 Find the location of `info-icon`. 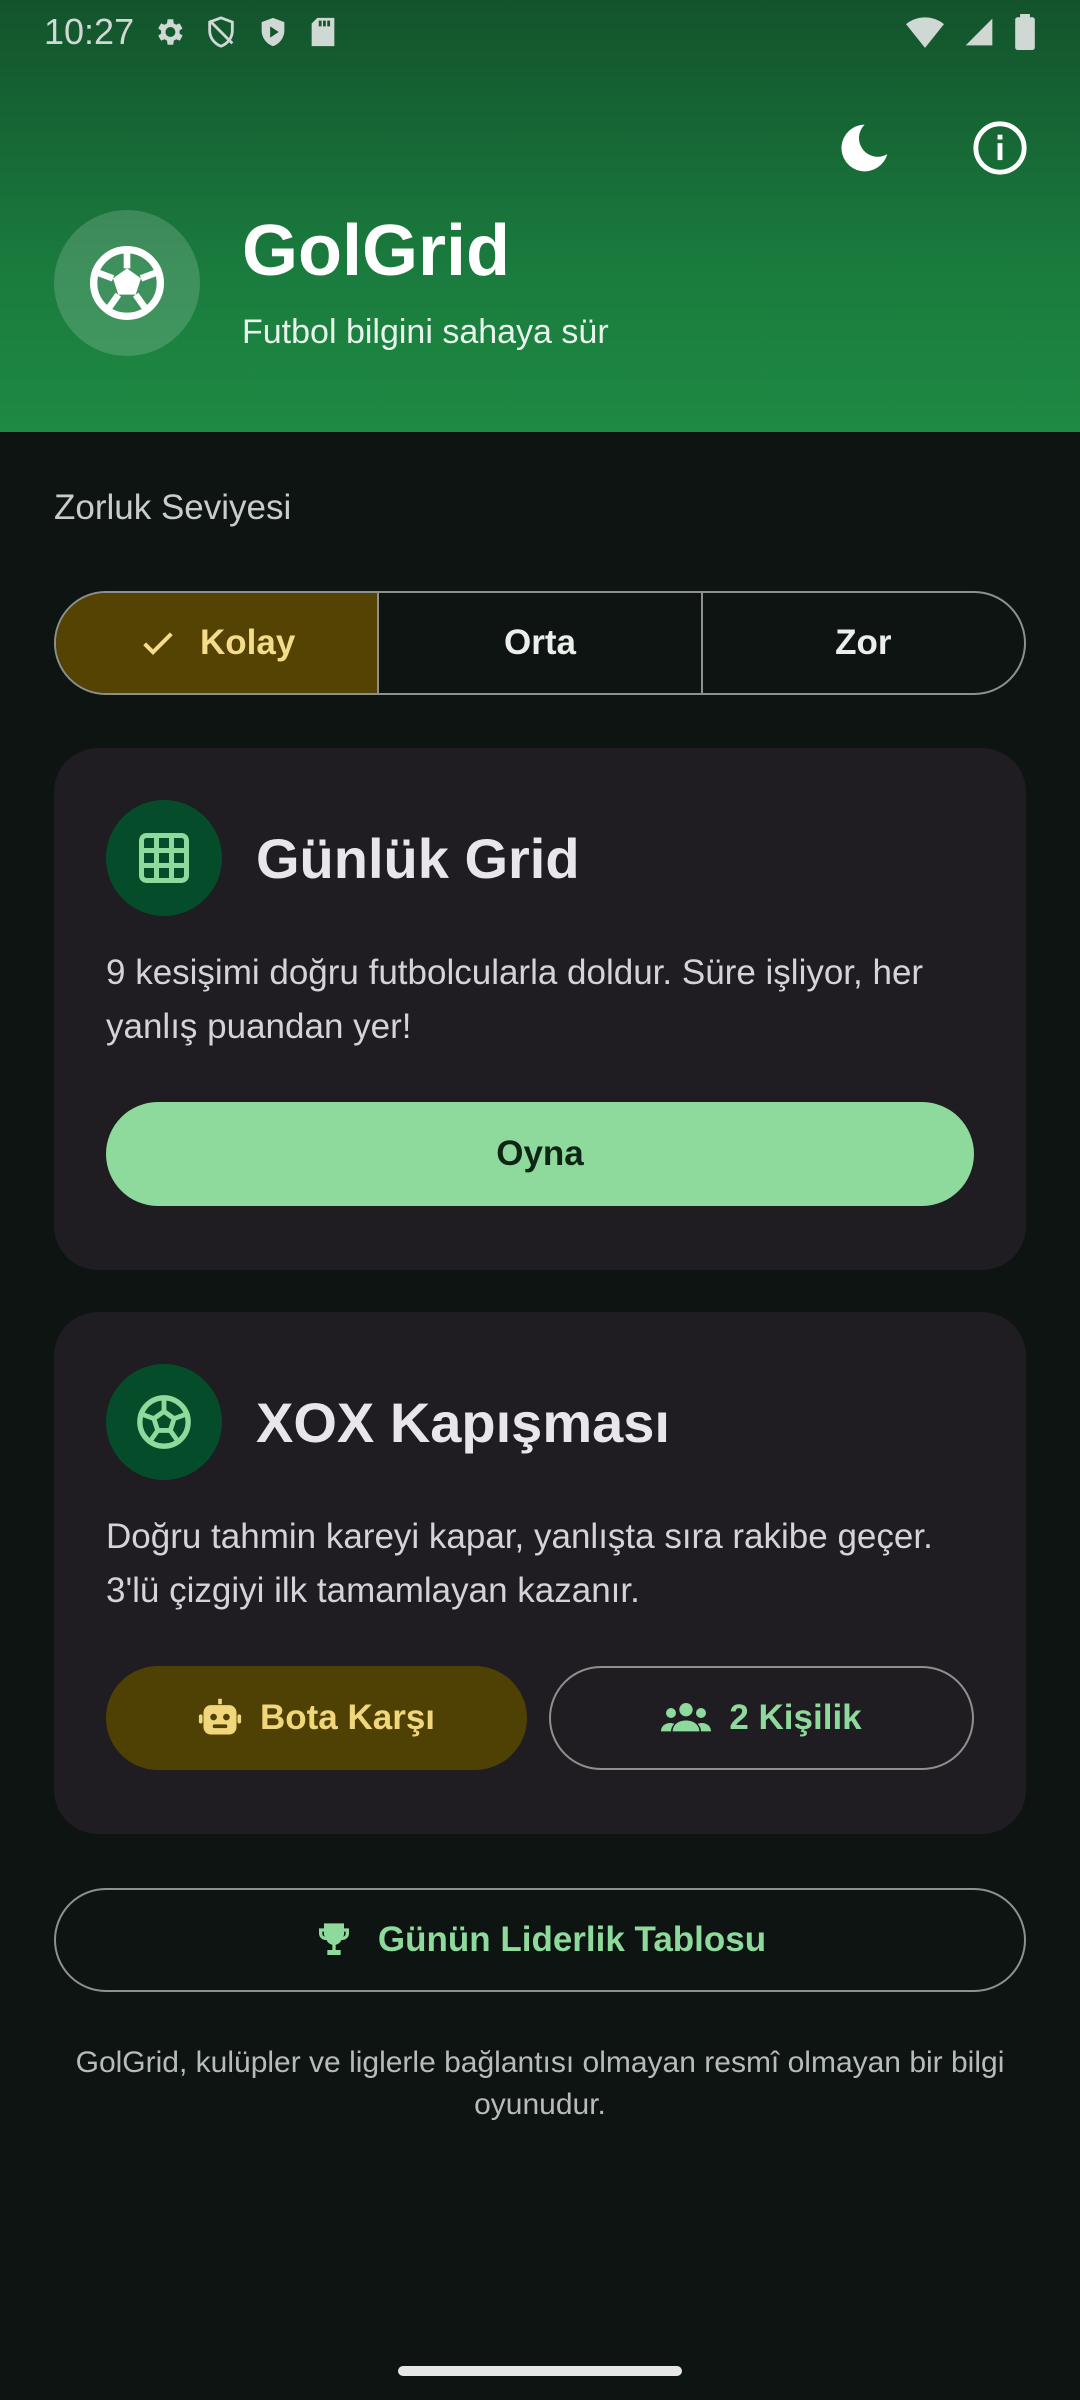

info-icon is located at coordinates (1000, 148).